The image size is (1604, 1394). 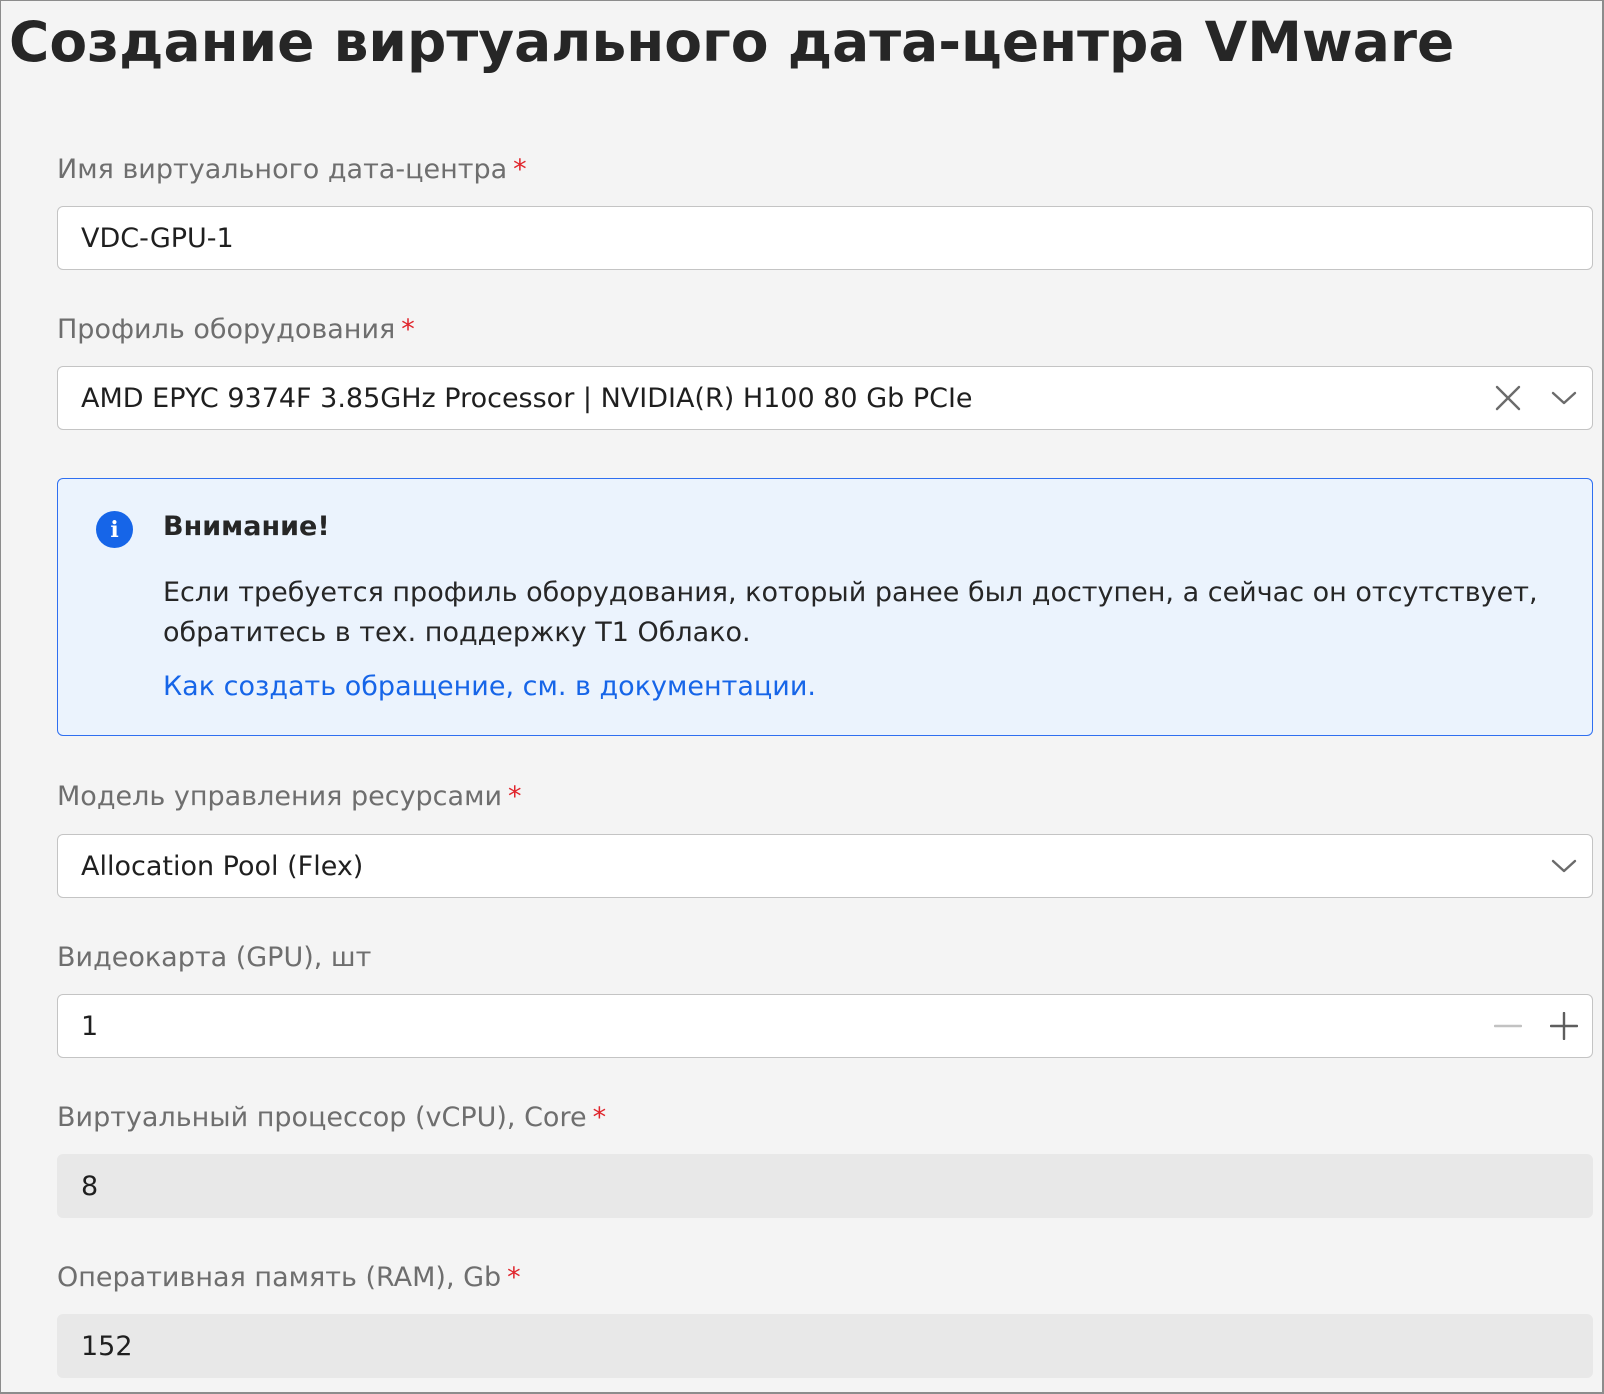 I want to click on resource-model-label: Модель управления ресурсами *, so click(x=289, y=796).